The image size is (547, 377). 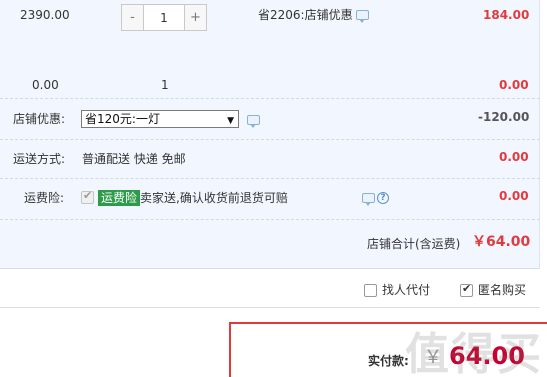 I want to click on item-discount-text: 省2206:店铺优惠, so click(x=305, y=15).